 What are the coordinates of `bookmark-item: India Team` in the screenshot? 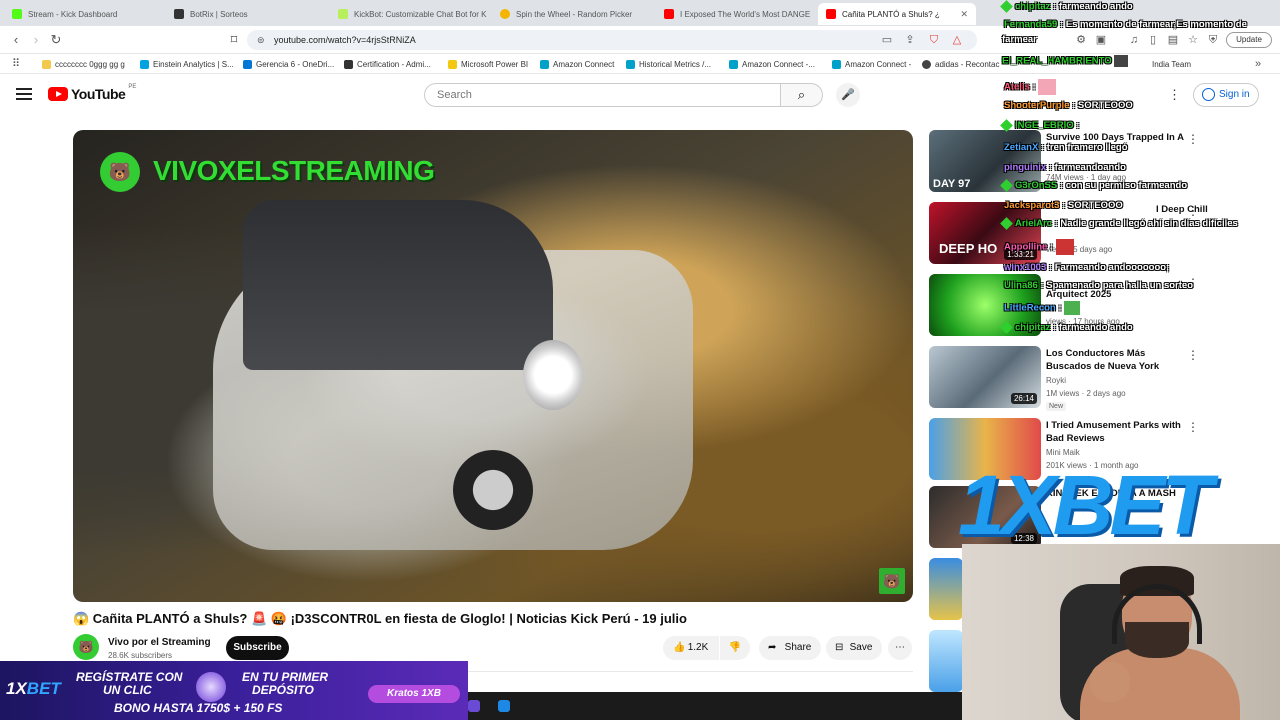 It's located at (1171, 64).